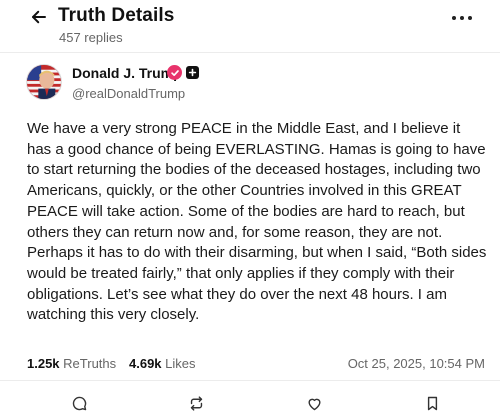 The width and height of the screenshot is (500, 420). I want to click on avatar-image, so click(44, 82).